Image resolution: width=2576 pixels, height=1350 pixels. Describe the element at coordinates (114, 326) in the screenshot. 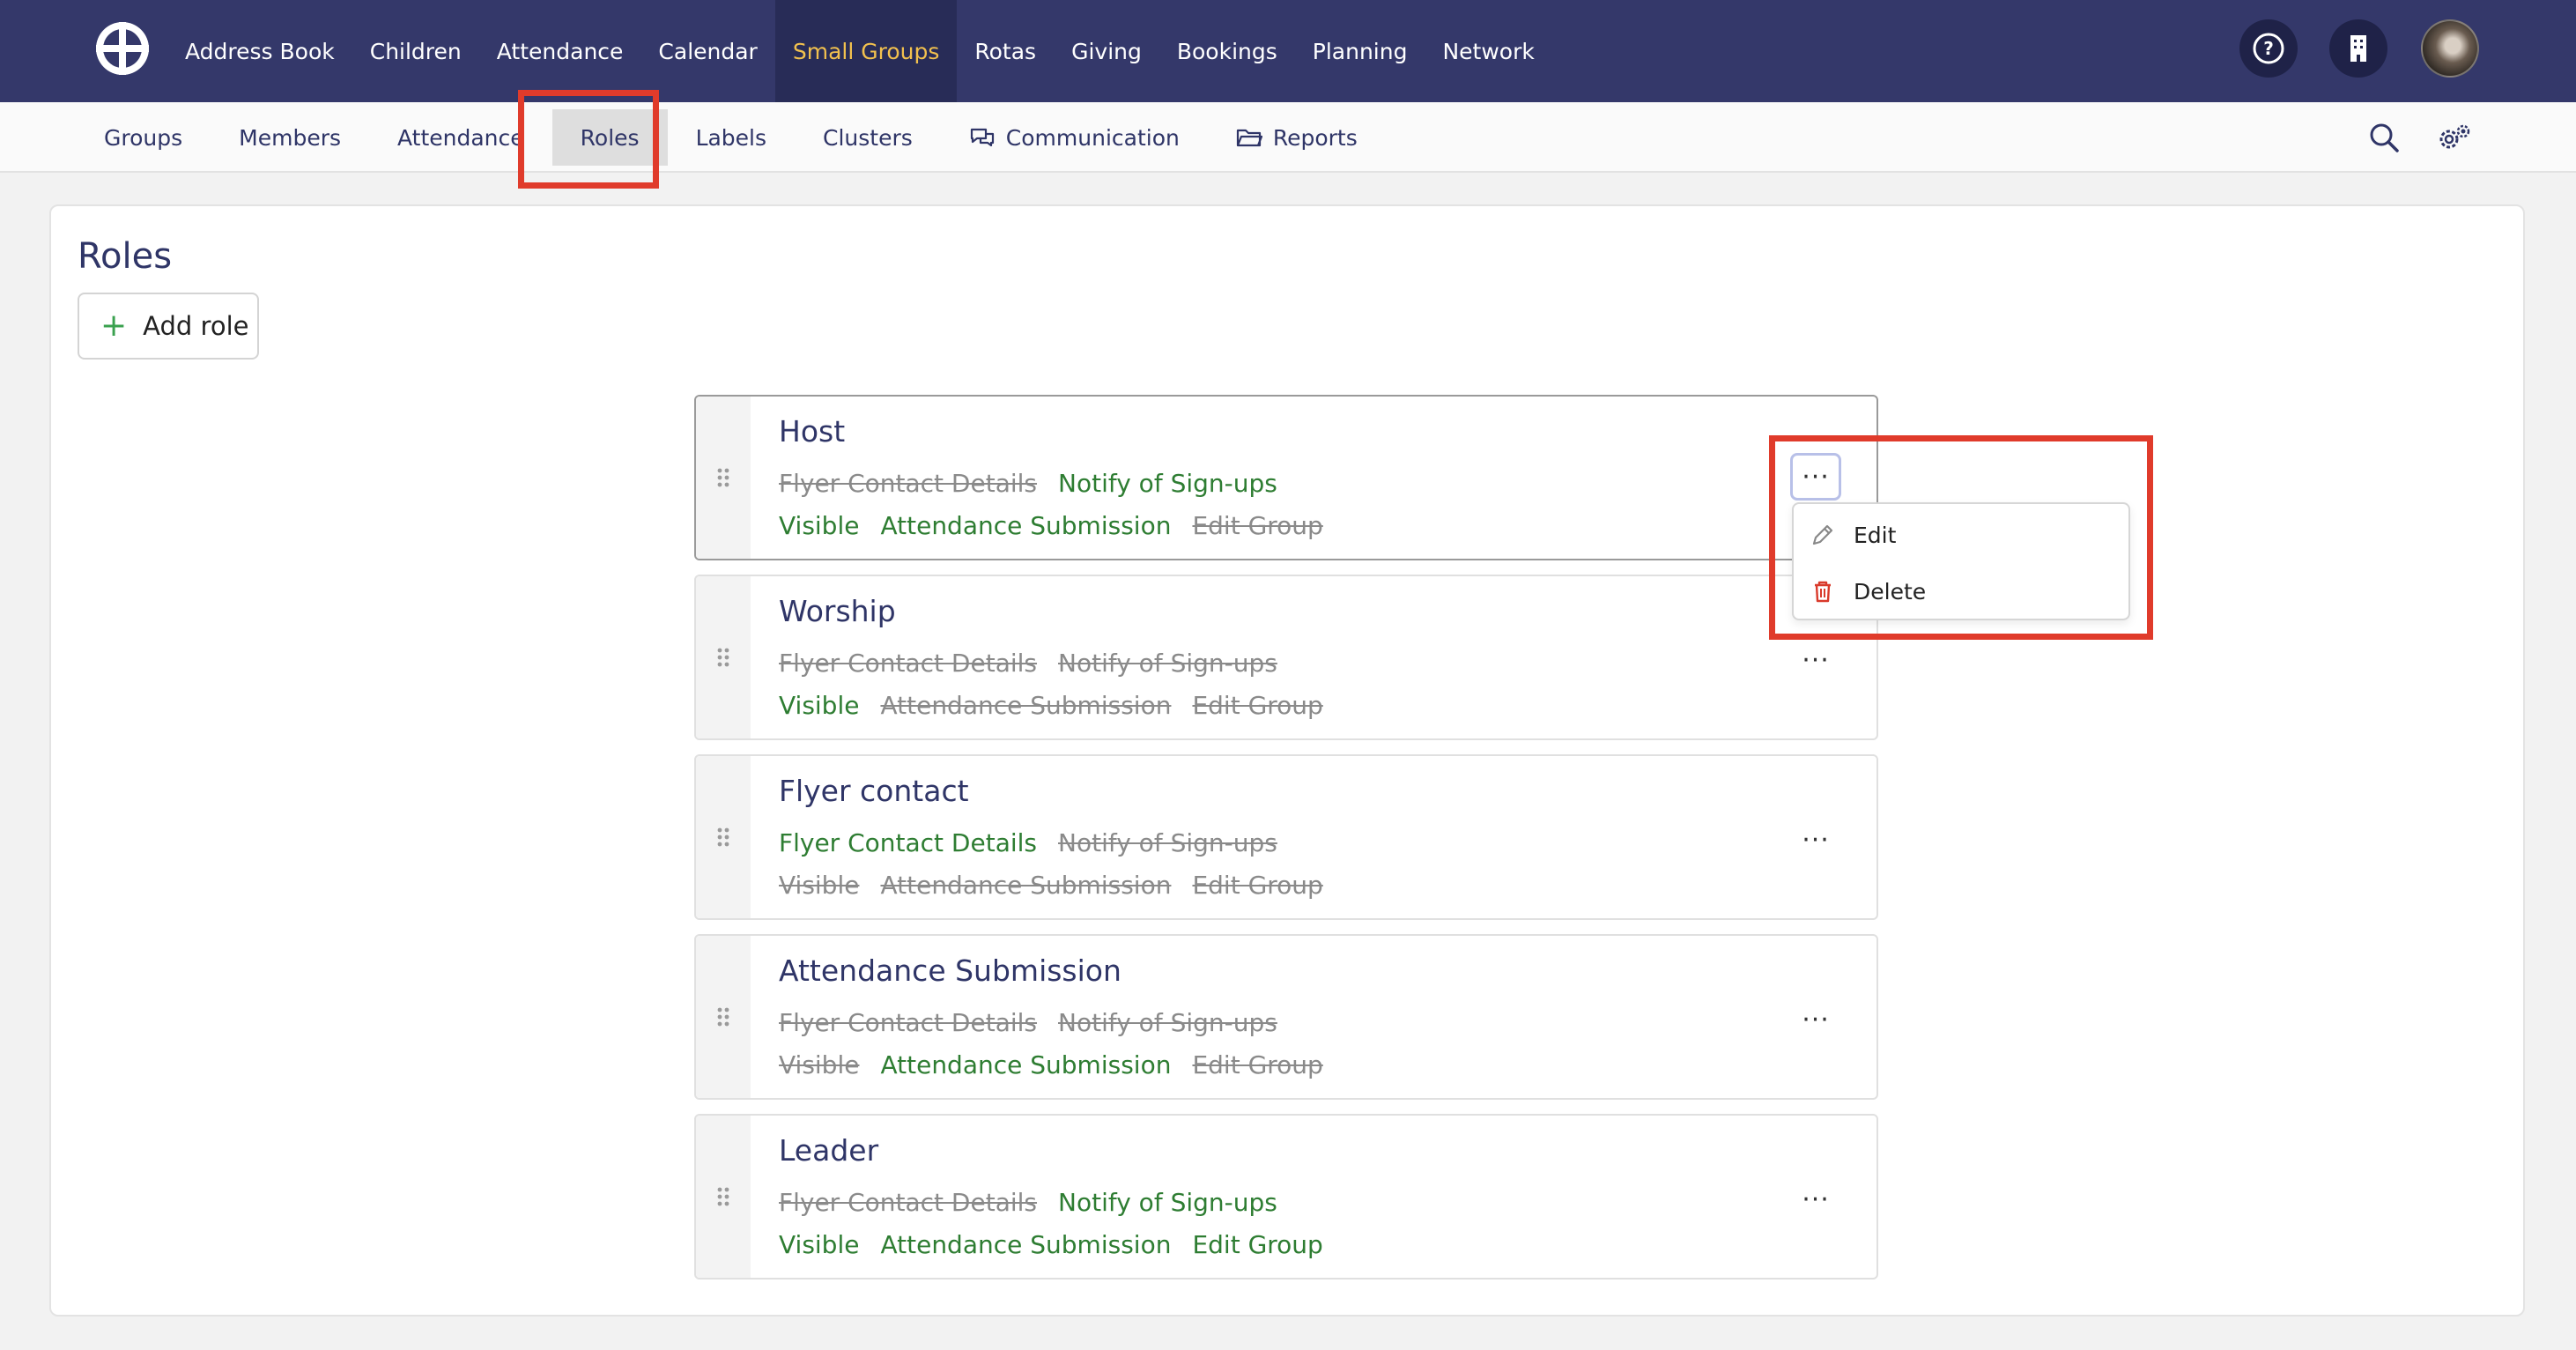

I see `plus-icon: +` at that location.